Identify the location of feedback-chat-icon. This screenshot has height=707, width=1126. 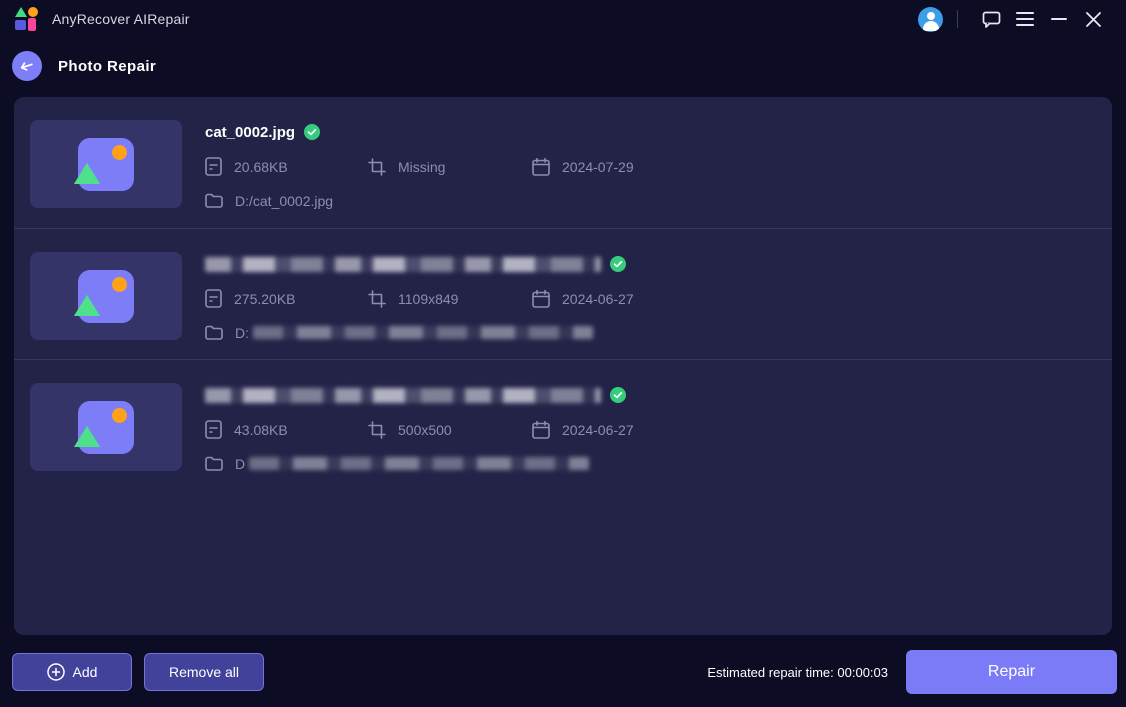
(991, 19).